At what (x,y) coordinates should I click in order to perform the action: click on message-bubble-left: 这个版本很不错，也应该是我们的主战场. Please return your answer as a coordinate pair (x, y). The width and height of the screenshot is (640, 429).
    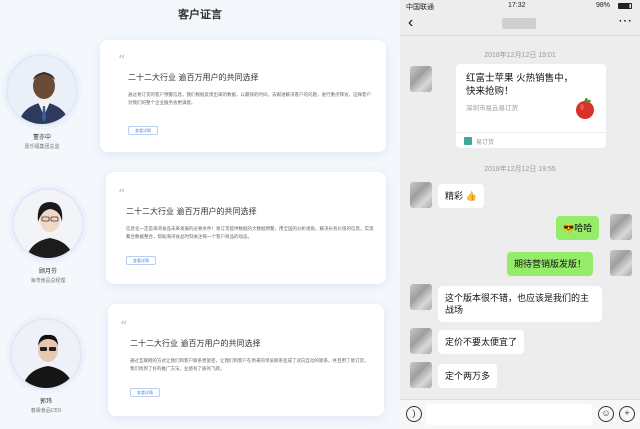
    Looking at the image, I should click on (520, 304).